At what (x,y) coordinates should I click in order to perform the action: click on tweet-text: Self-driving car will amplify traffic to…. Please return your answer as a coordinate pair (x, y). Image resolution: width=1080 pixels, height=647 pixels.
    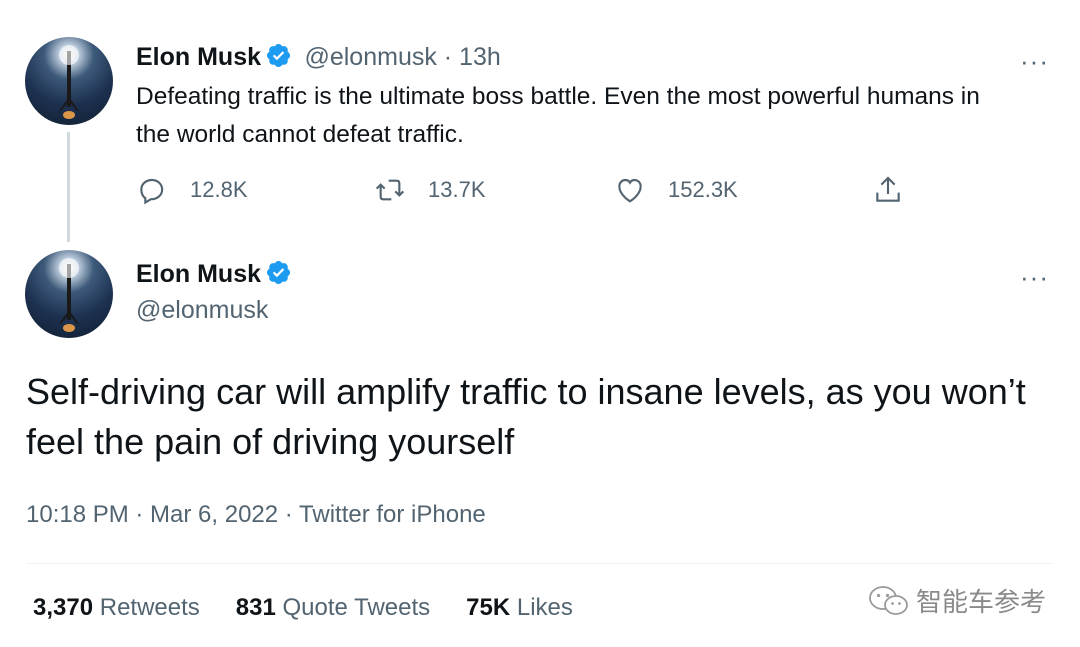
    Looking at the image, I should click on (526, 416).